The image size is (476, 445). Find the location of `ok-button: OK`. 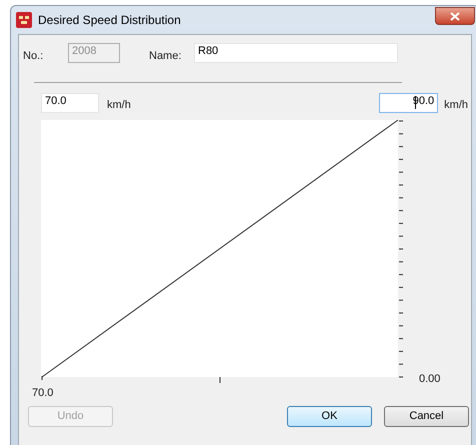

ok-button: OK is located at coordinates (329, 416).